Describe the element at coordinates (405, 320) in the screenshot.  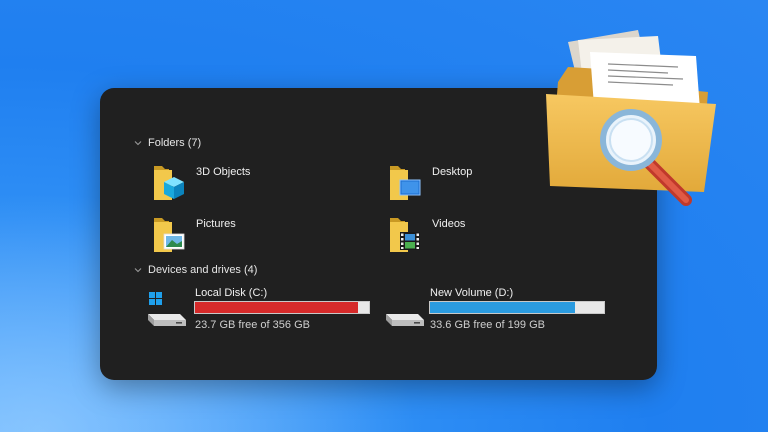
I see `hard-drive-icon` at that location.